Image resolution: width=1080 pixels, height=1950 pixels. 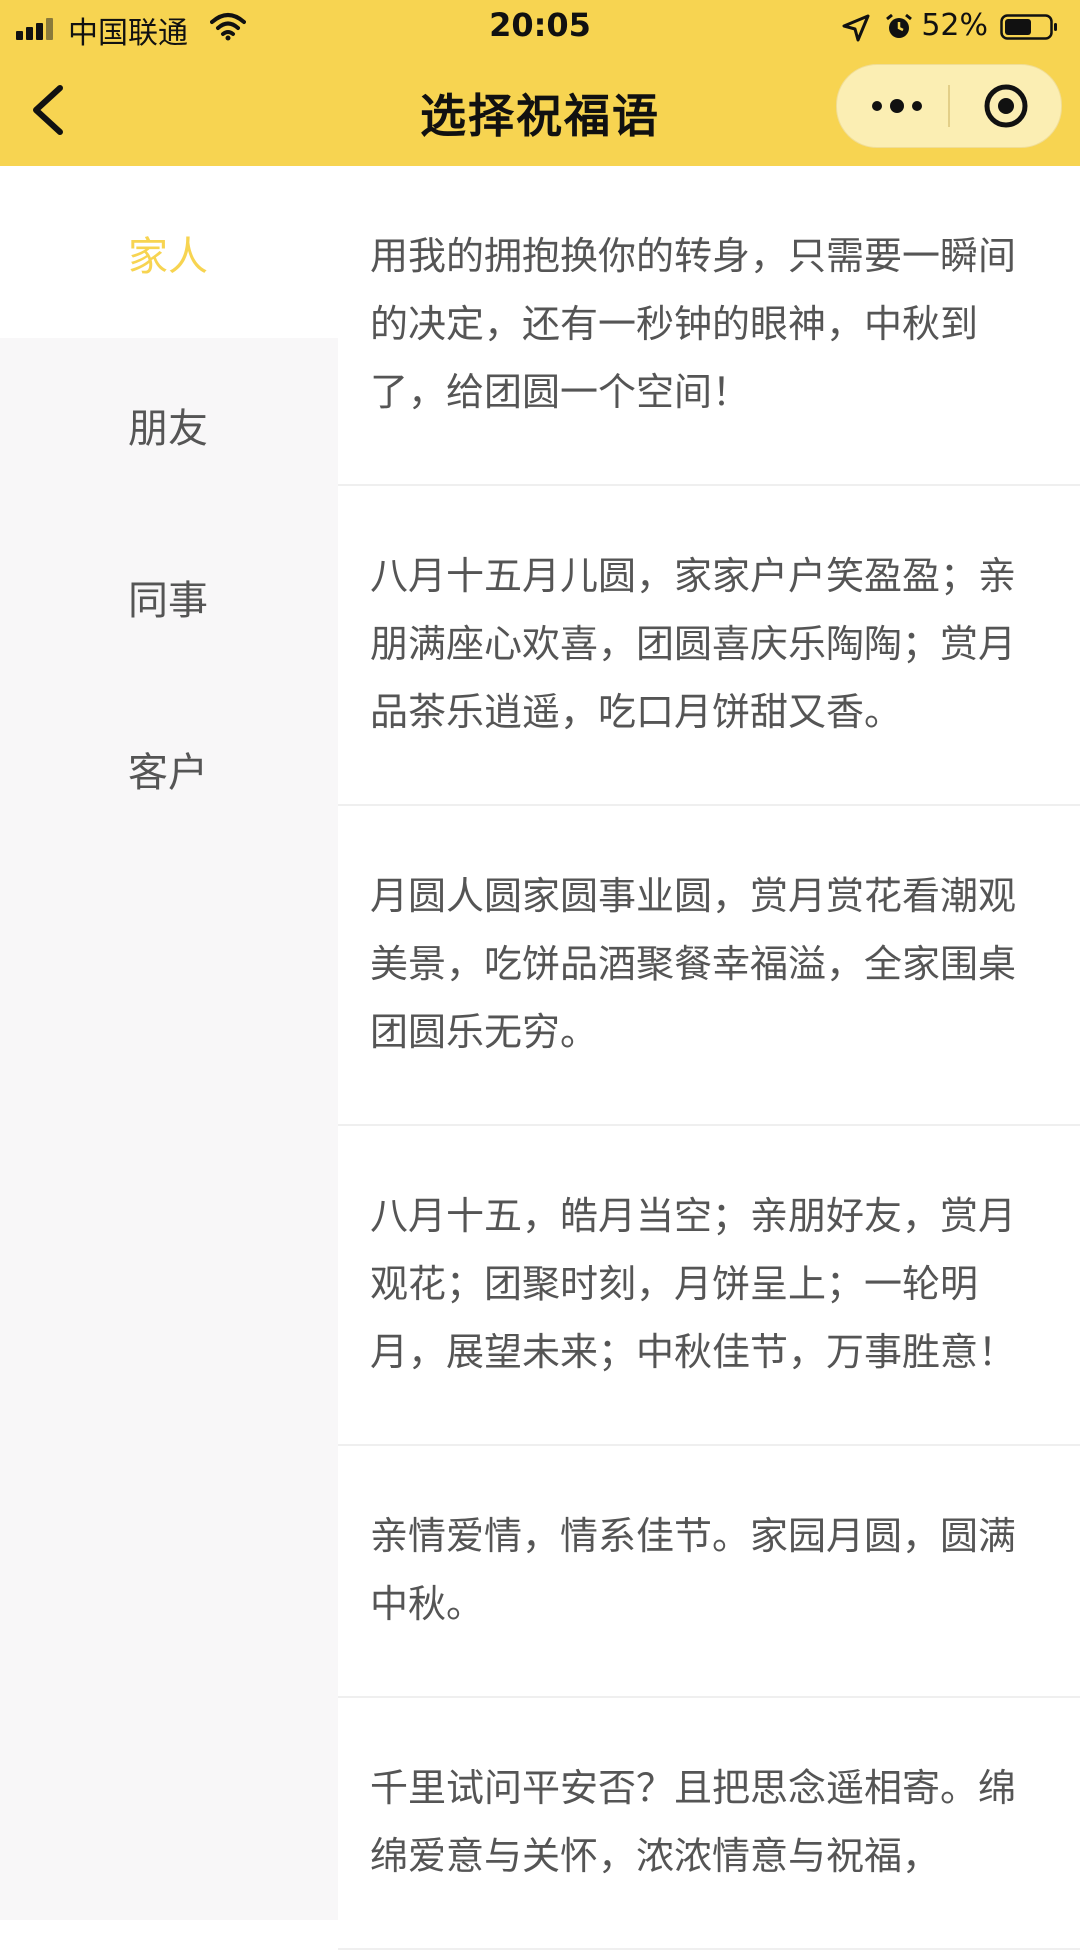 What do you see at coordinates (168, 429) in the screenshot?
I see `sidebar-item-label: 朋友` at bounding box center [168, 429].